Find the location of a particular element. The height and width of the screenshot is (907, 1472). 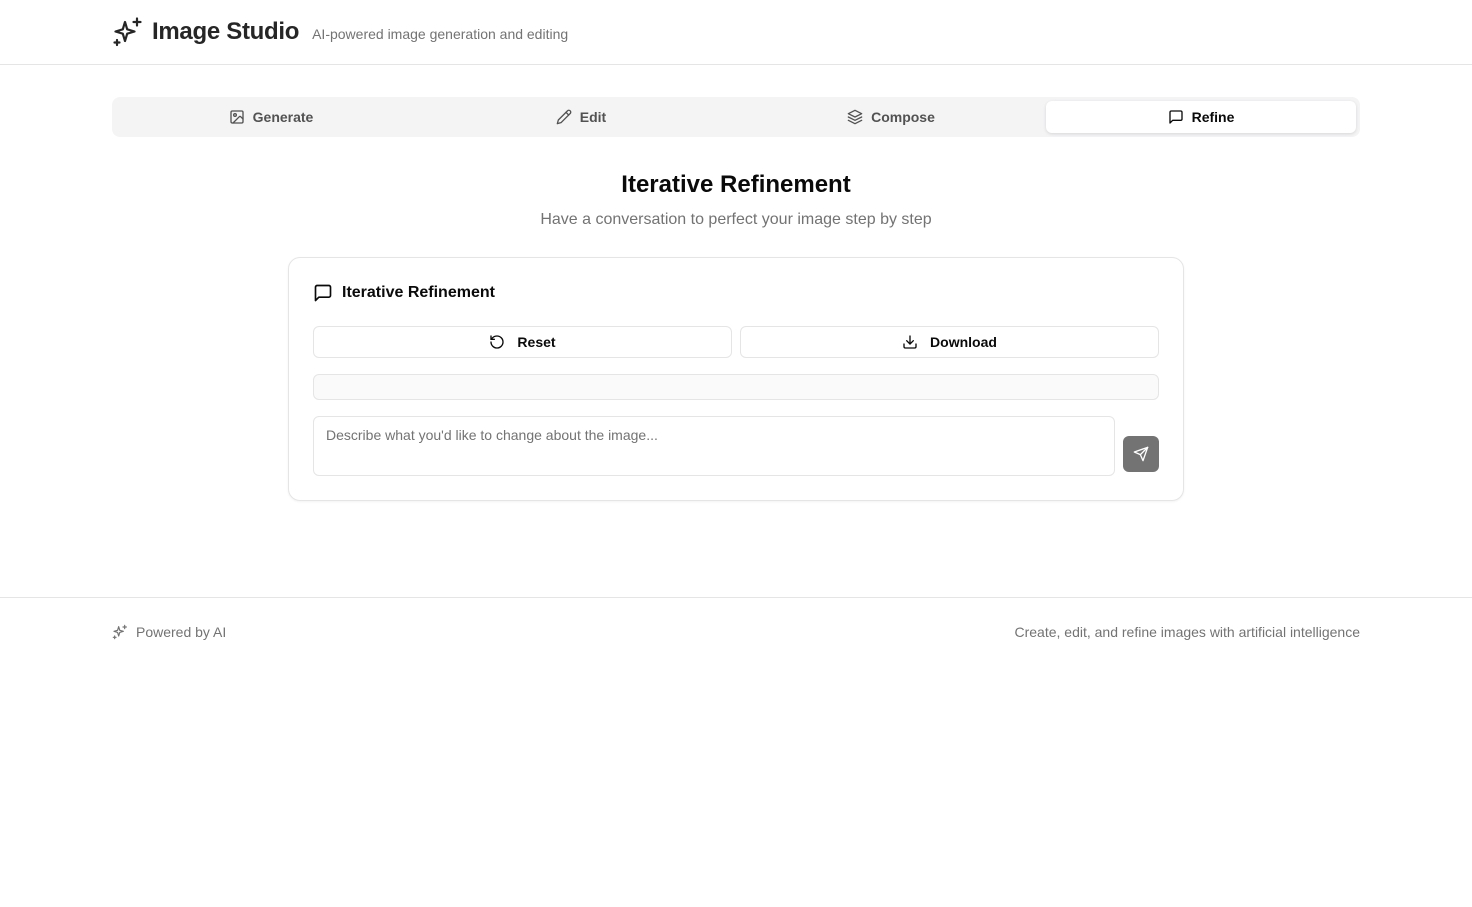

app-tagline: AI-powered image generation and editing is located at coordinates (440, 33).